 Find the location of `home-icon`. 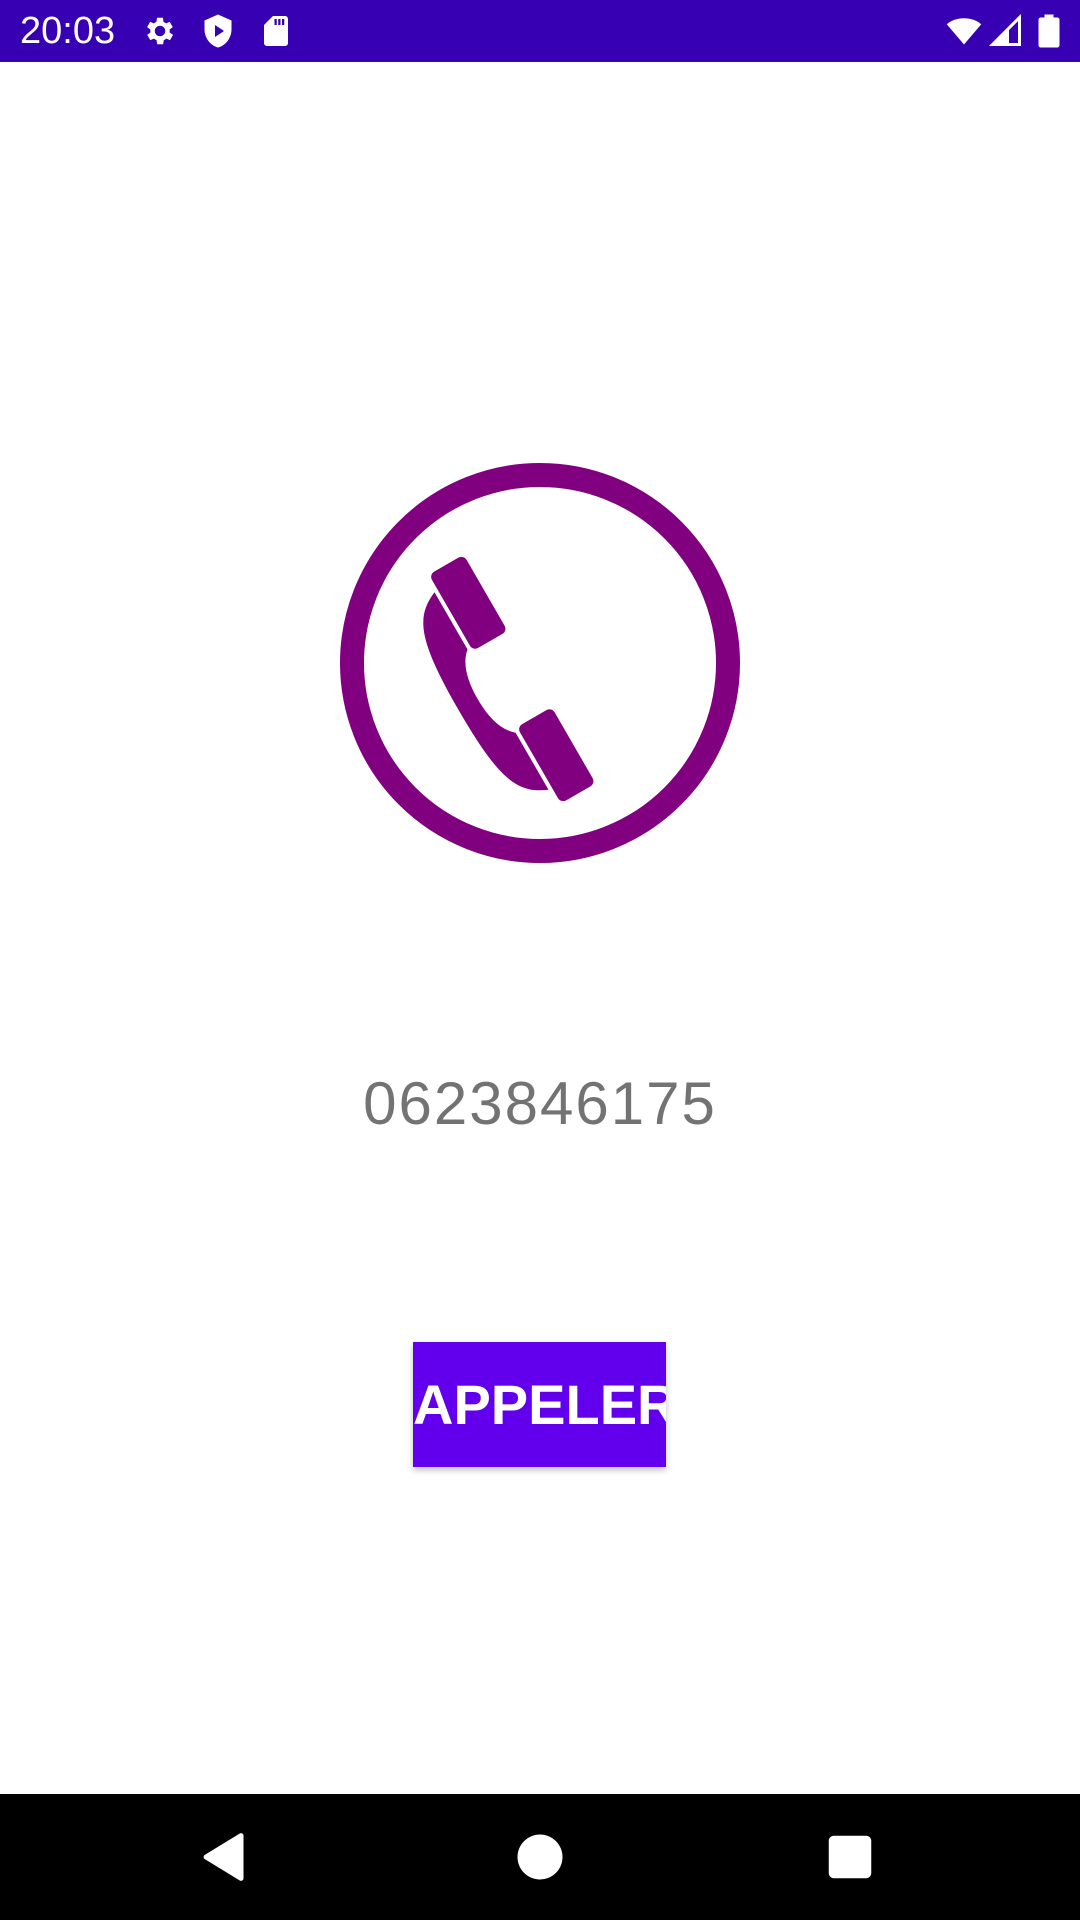

home-icon is located at coordinates (540, 1857).